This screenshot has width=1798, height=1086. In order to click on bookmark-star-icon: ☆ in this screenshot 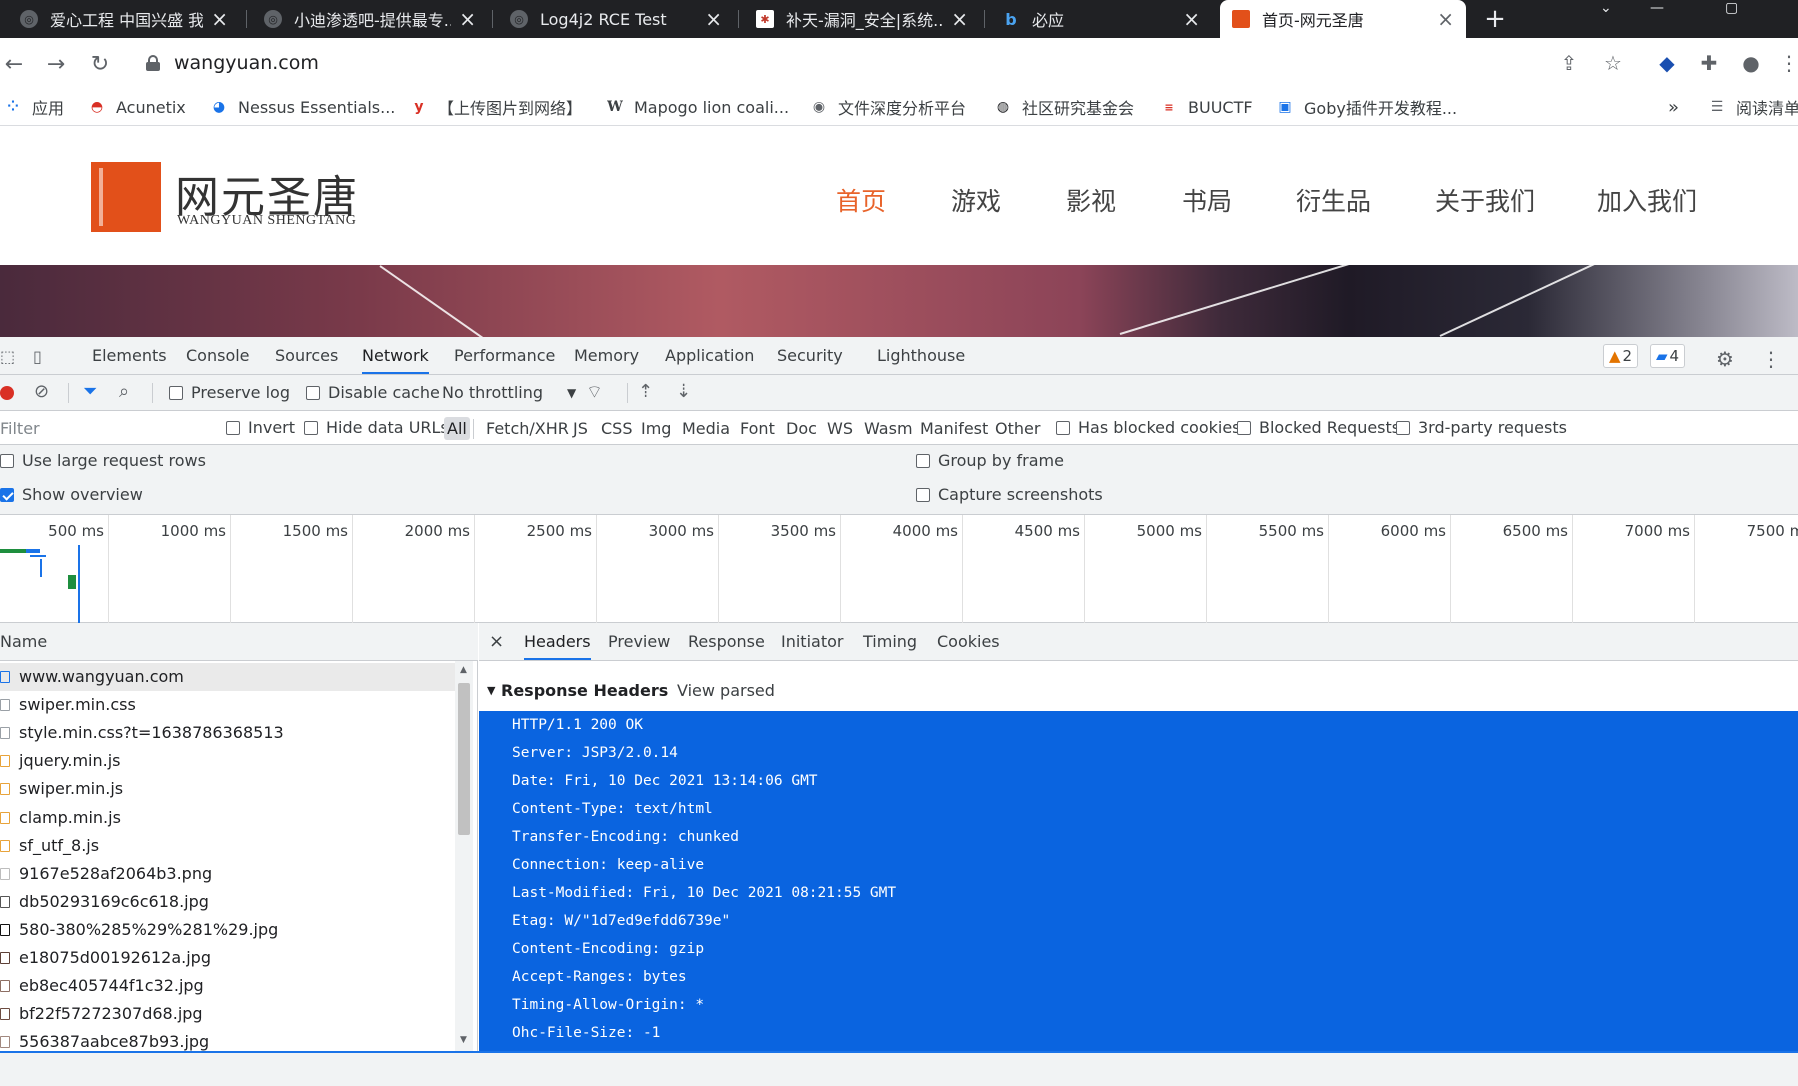, I will do `click(1613, 63)`.